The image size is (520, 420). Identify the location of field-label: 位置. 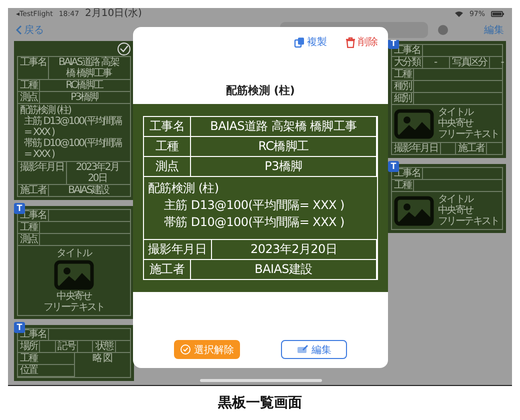
(29, 370).